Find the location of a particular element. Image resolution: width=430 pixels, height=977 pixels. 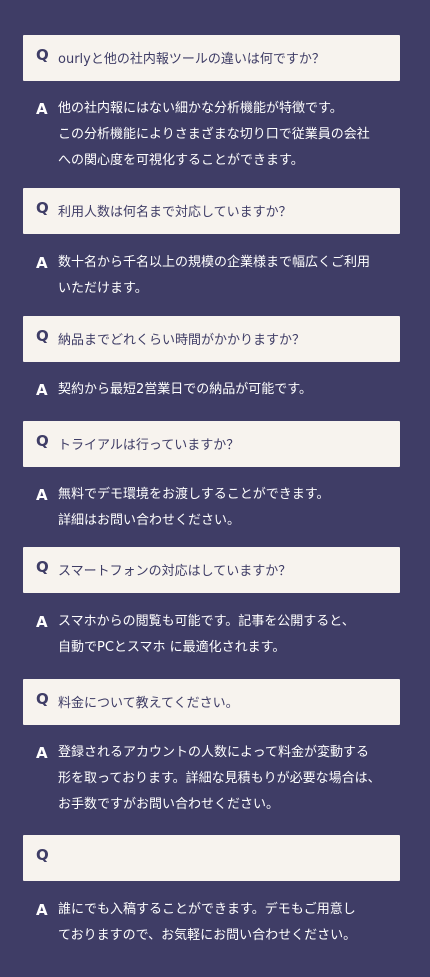

faq-question-3: Q 納品までどれくらい時間がかかりますか？ is located at coordinates (211, 339).